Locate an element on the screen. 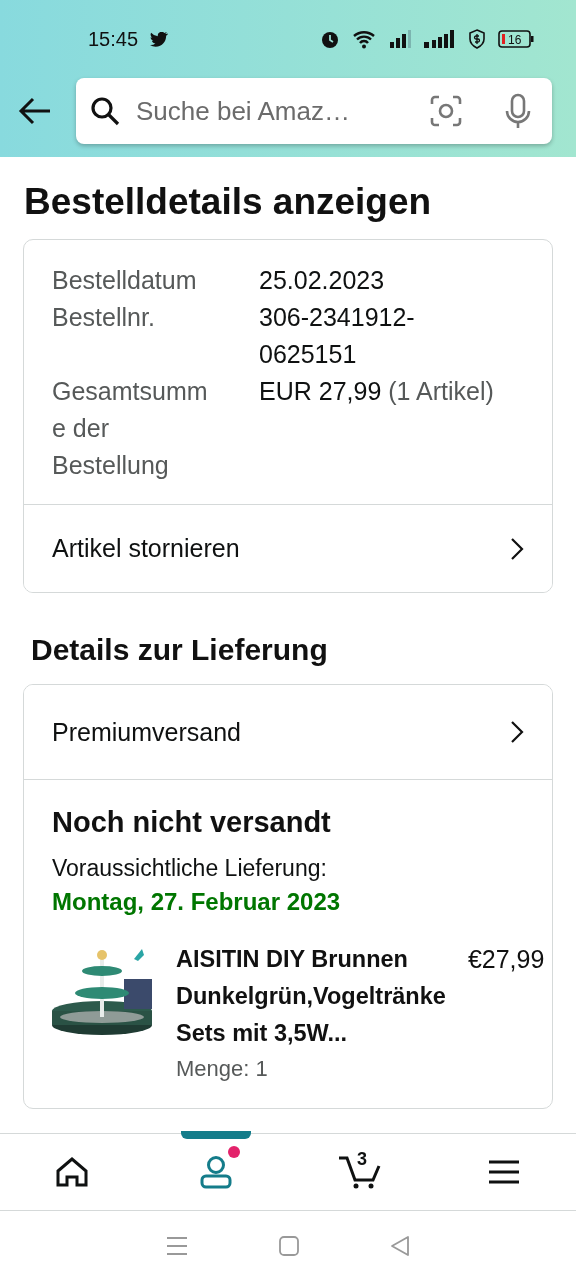  field-label: Bestellnr. is located at coordinates (104, 317).